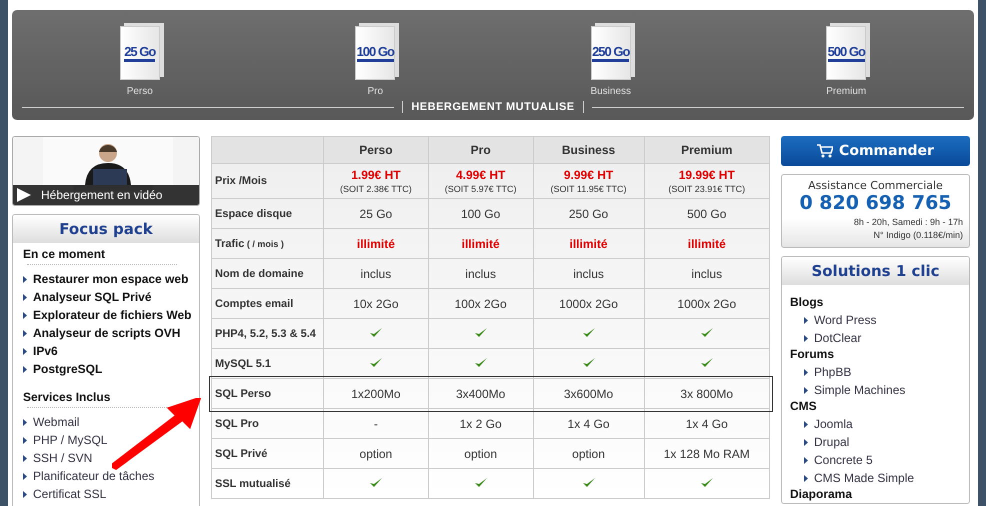  I want to click on row-label: SSL mutualisé, so click(268, 483).